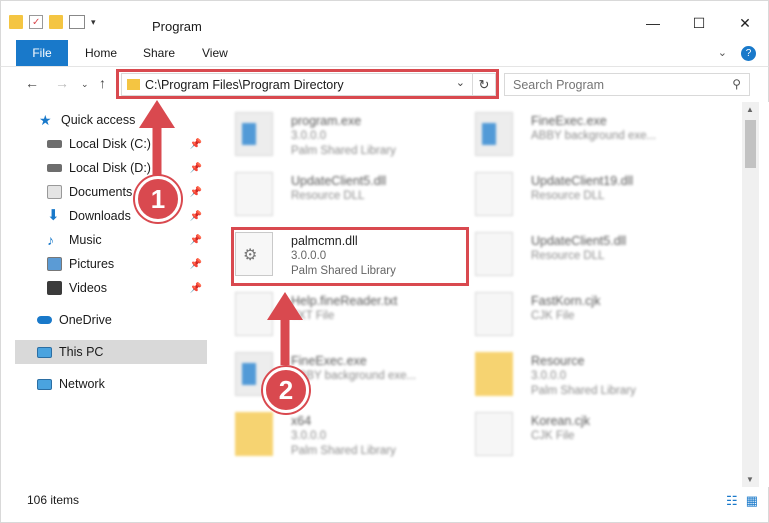  What do you see at coordinates (45, 120) in the screenshot?
I see `star-icon: ★` at bounding box center [45, 120].